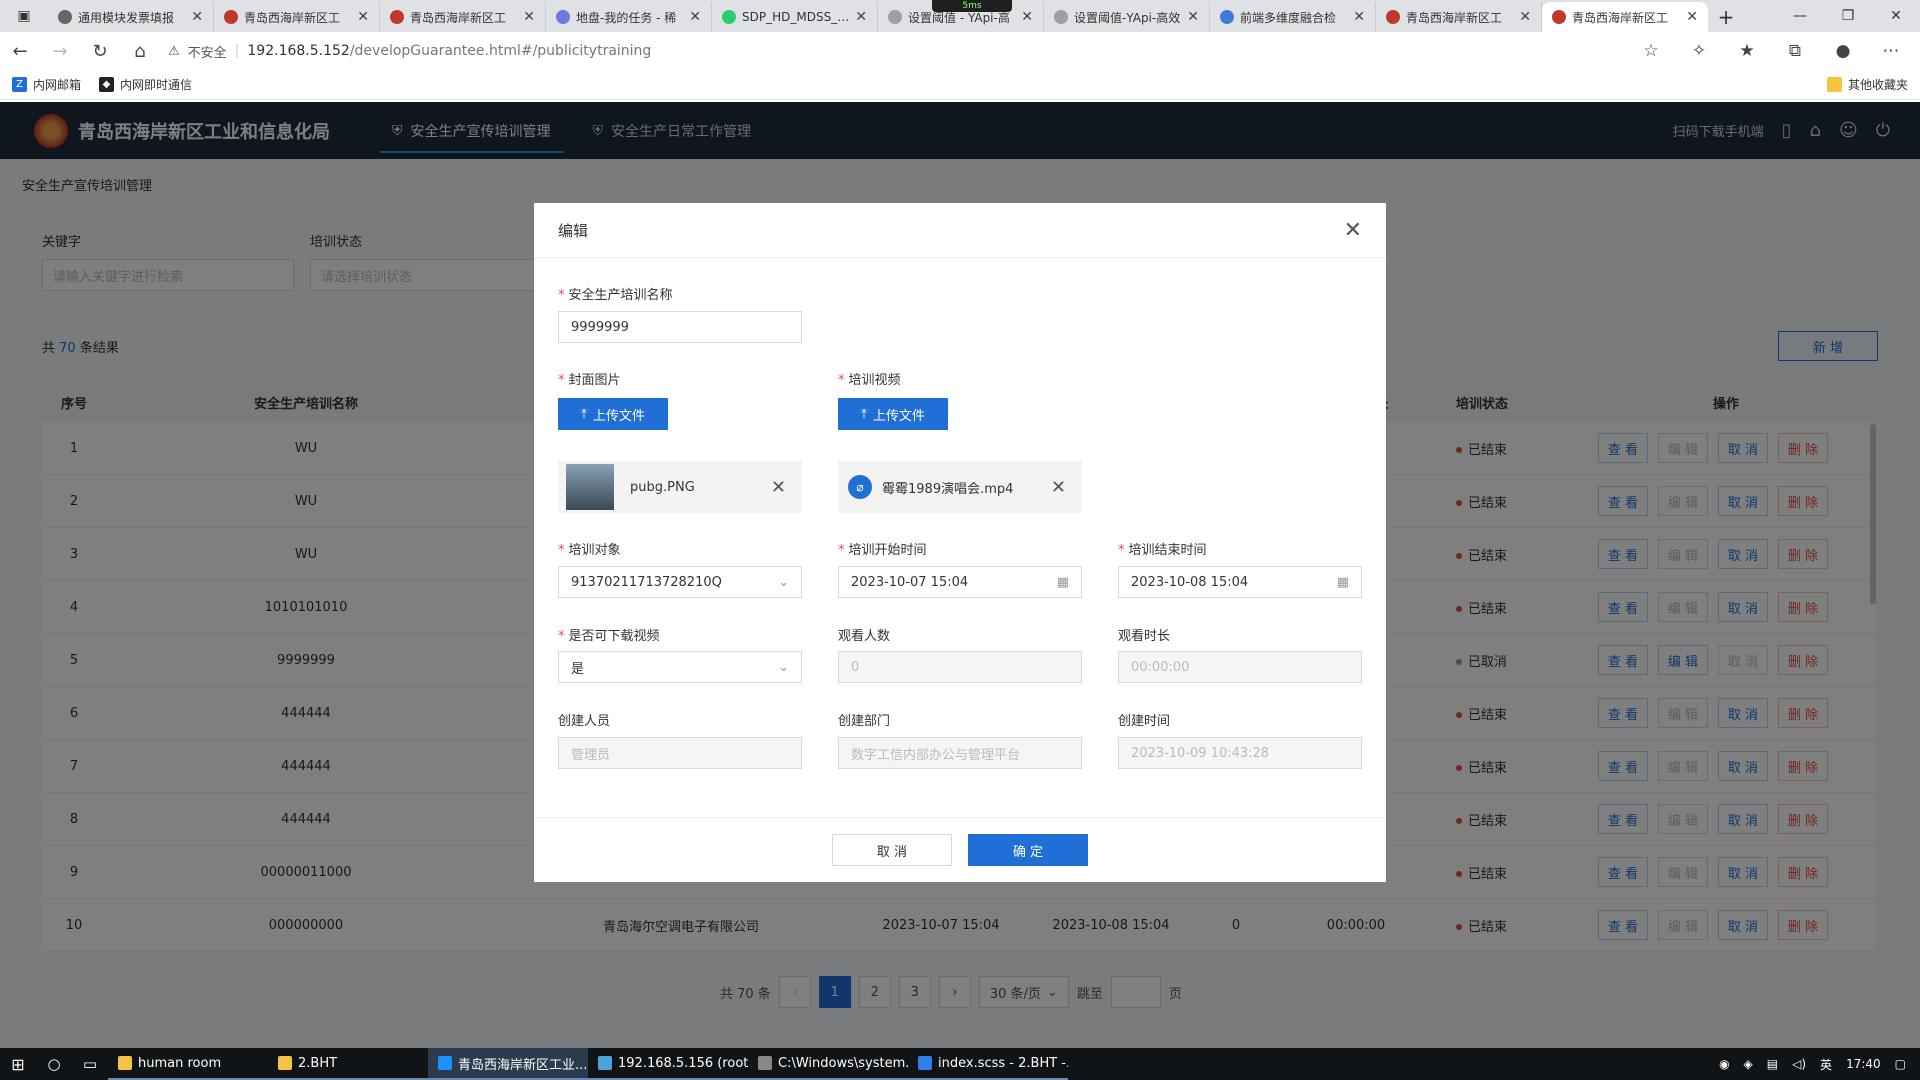 The image size is (1920, 1080). What do you see at coordinates (1240, 582) in the screenshot?
I see `end-time-picker: 2023-10-08 15:04 ▦` at bounding box center [1240, 582].